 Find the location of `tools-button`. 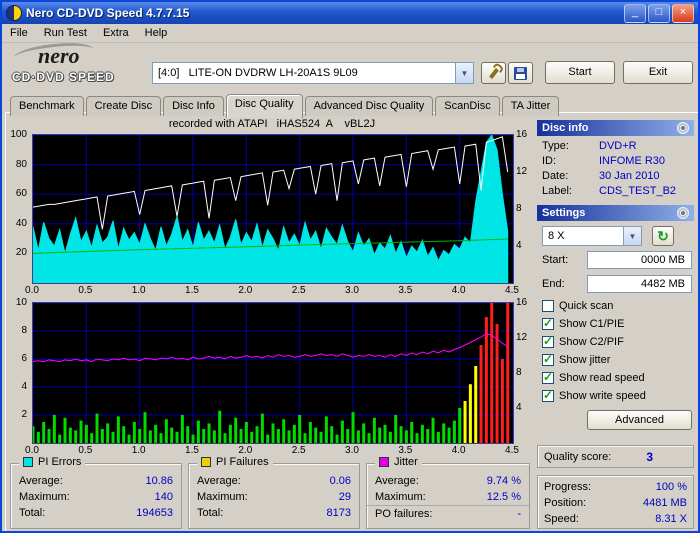

tools-button is located at coordinates (493, 73).